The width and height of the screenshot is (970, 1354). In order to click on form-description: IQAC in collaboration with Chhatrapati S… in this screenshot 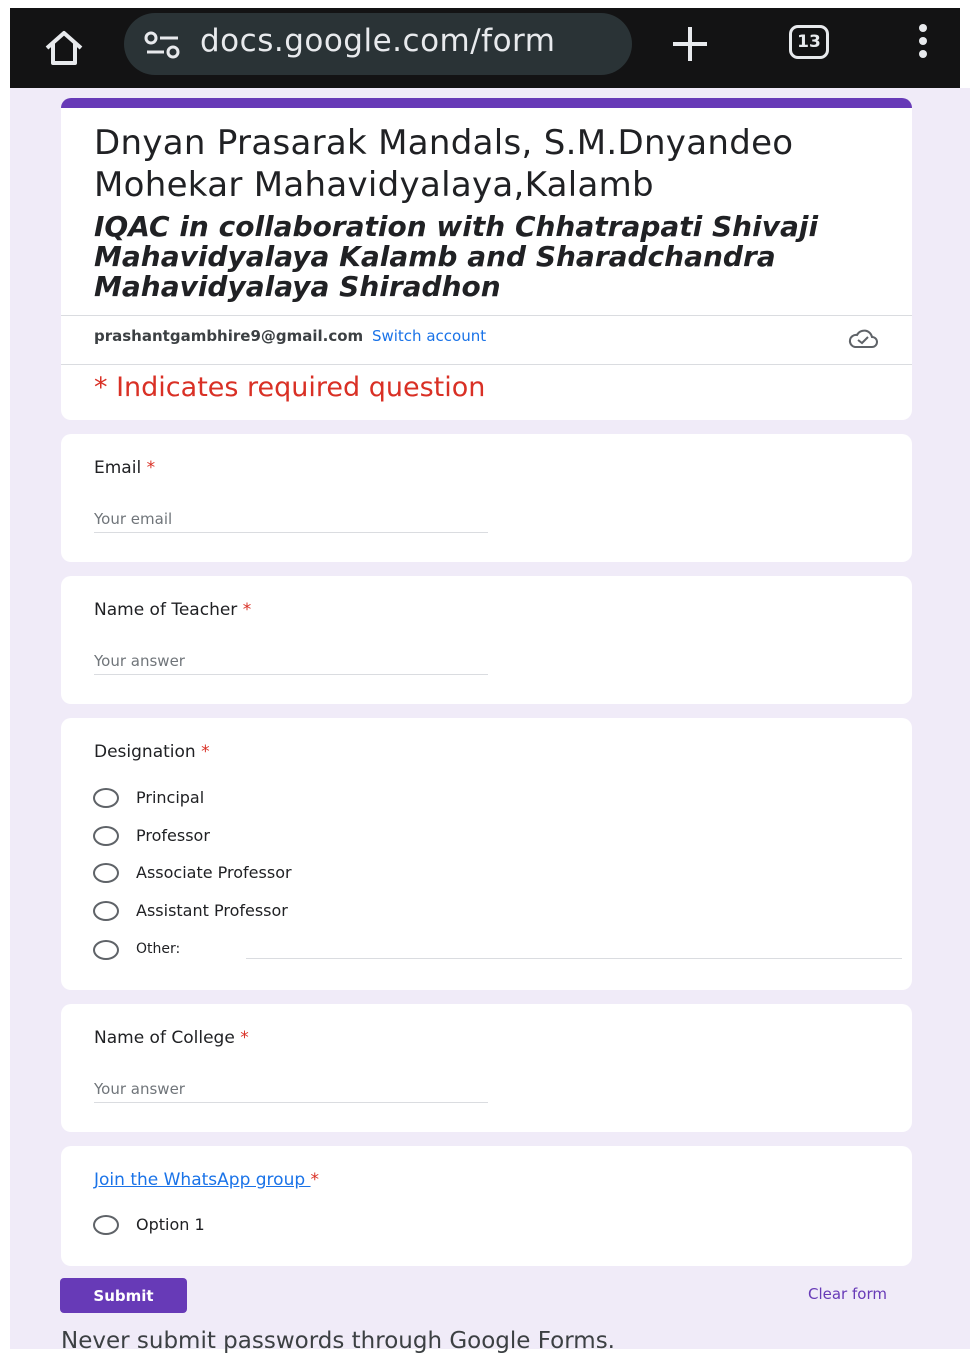, I will do `click(456, 256)`.